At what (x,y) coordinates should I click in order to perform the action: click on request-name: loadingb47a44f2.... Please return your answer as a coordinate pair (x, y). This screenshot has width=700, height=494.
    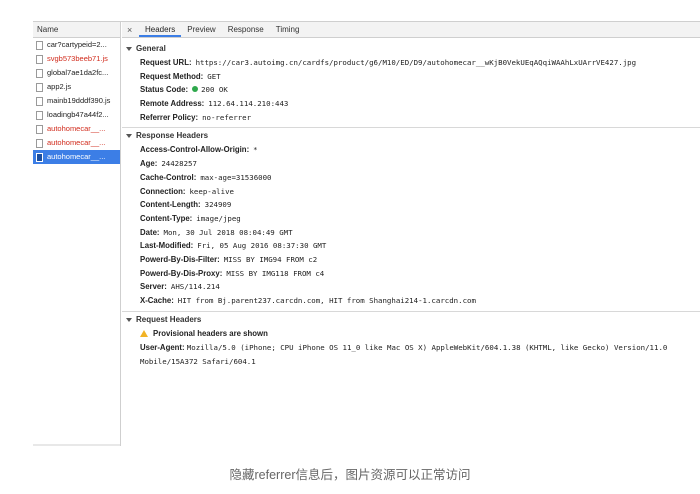
    Looking at the image, I should click on (78, 114).